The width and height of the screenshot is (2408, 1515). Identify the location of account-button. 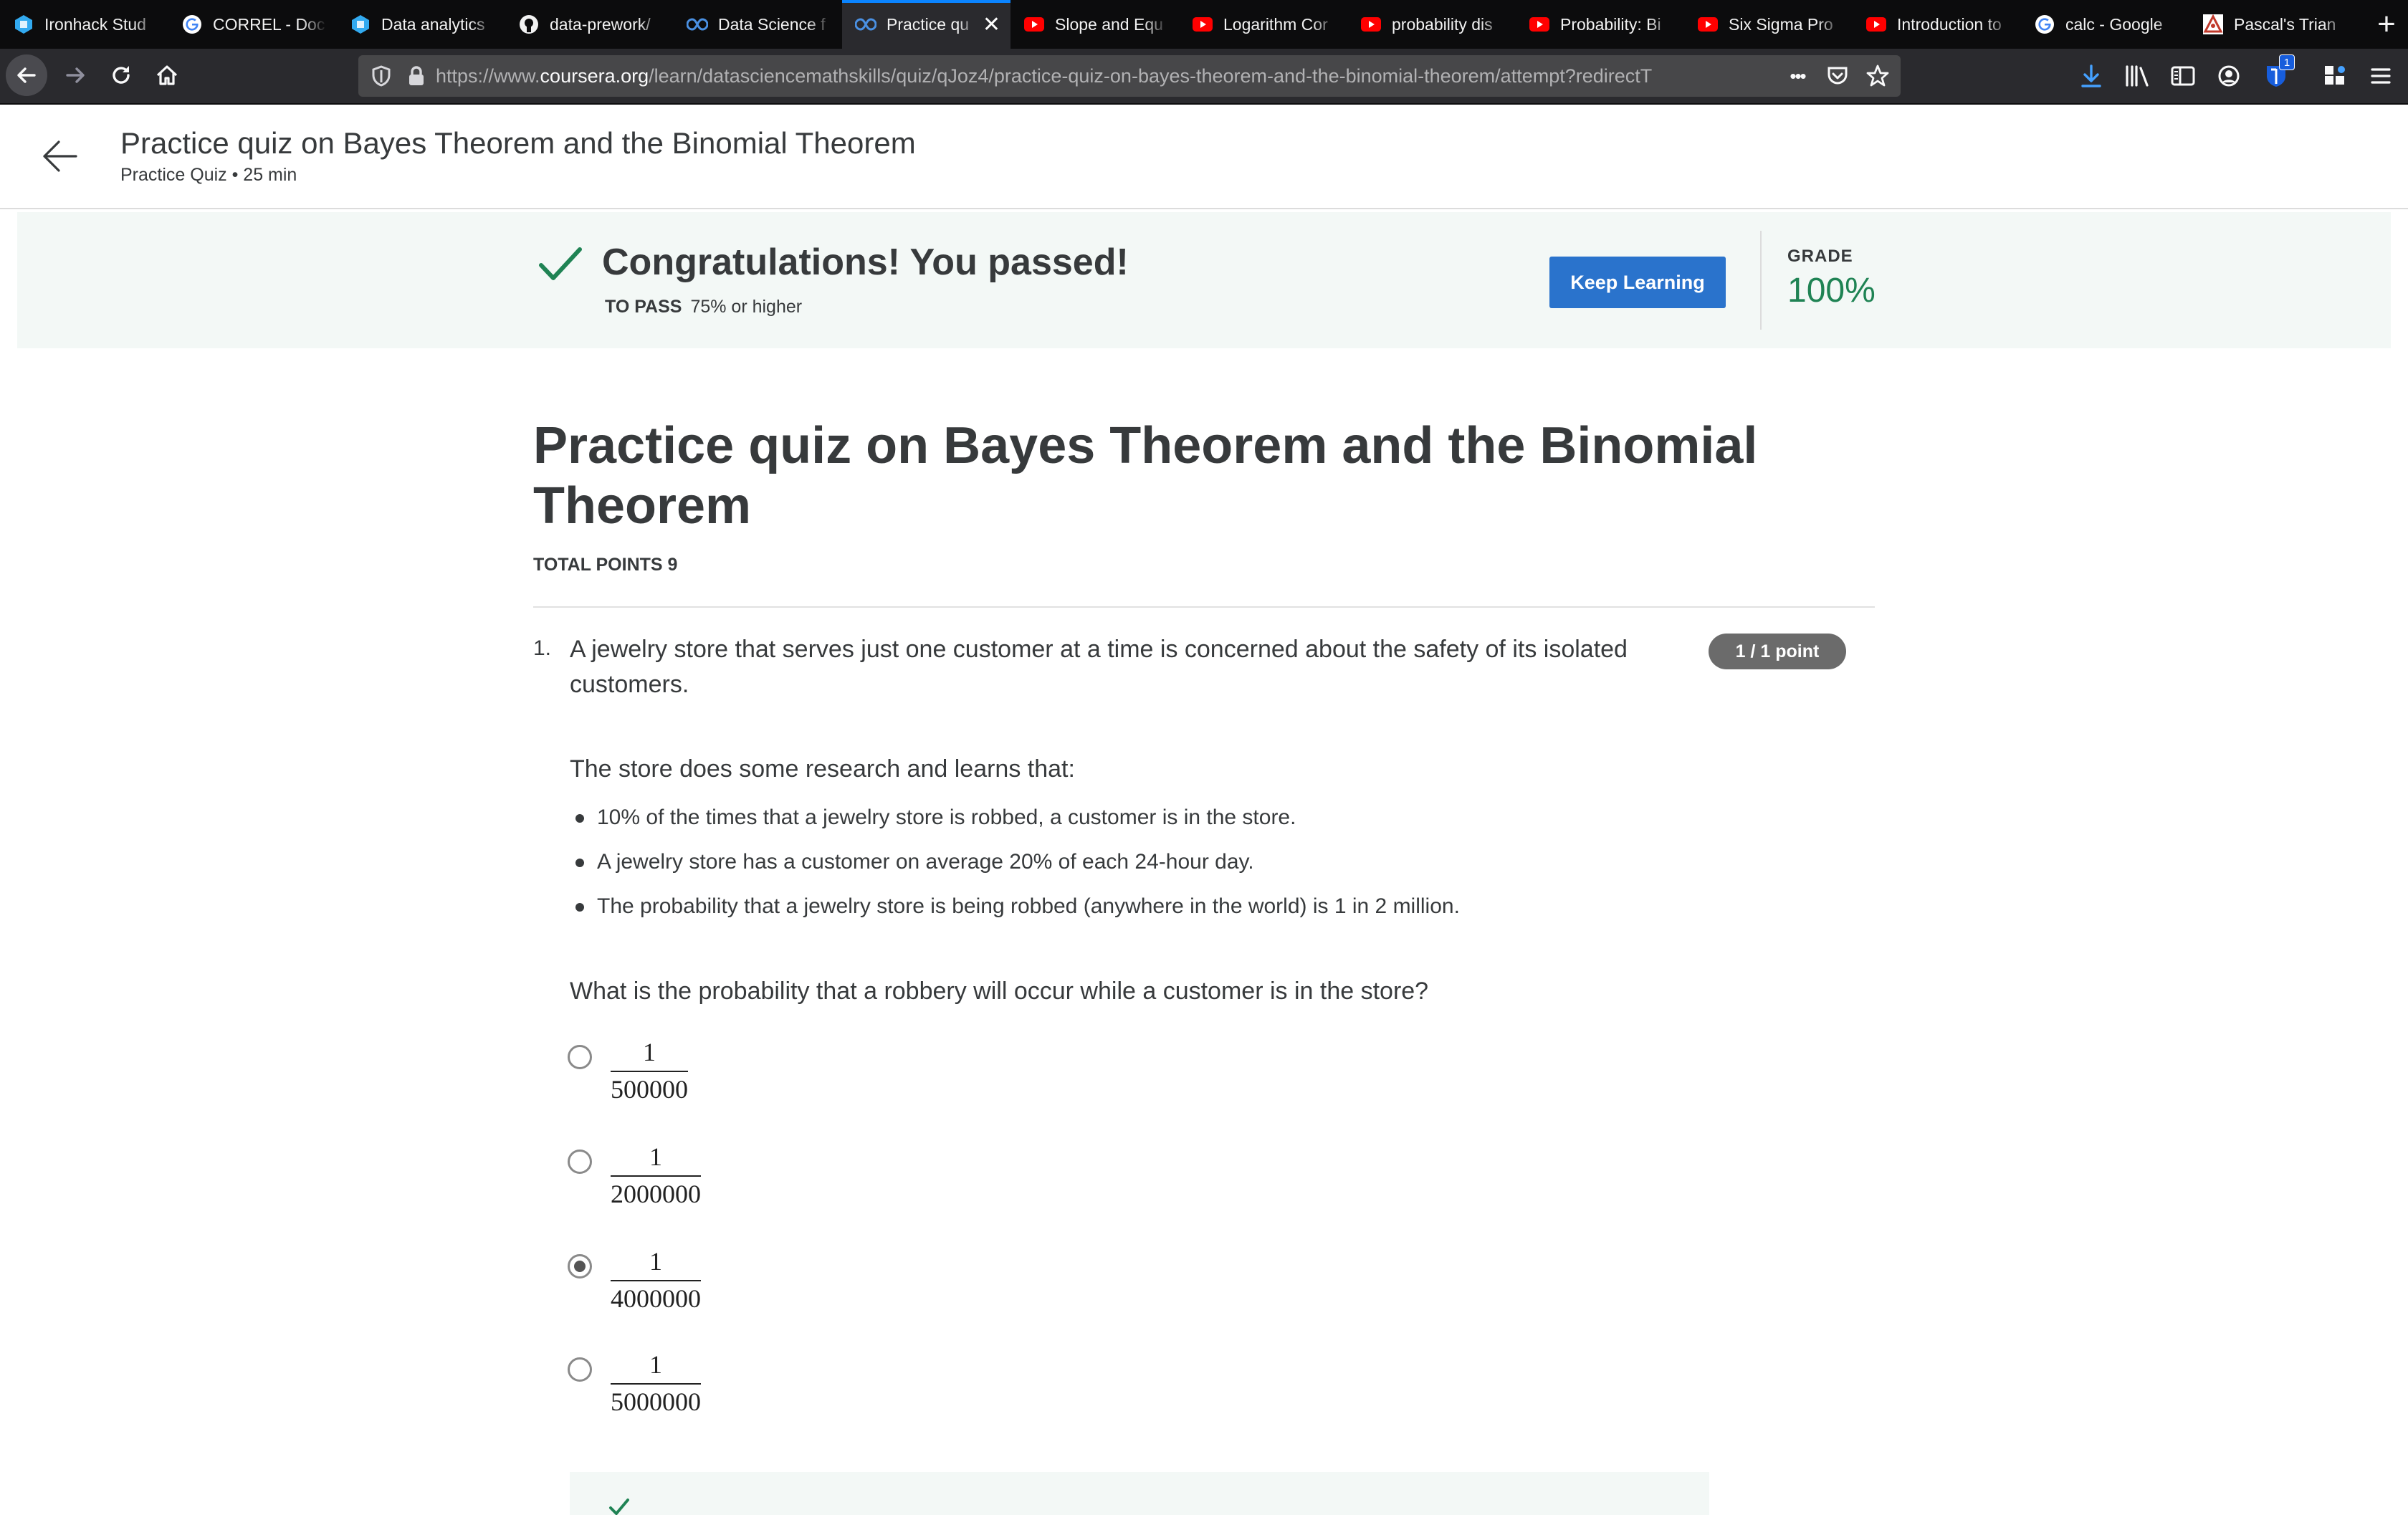
(2228, 76).